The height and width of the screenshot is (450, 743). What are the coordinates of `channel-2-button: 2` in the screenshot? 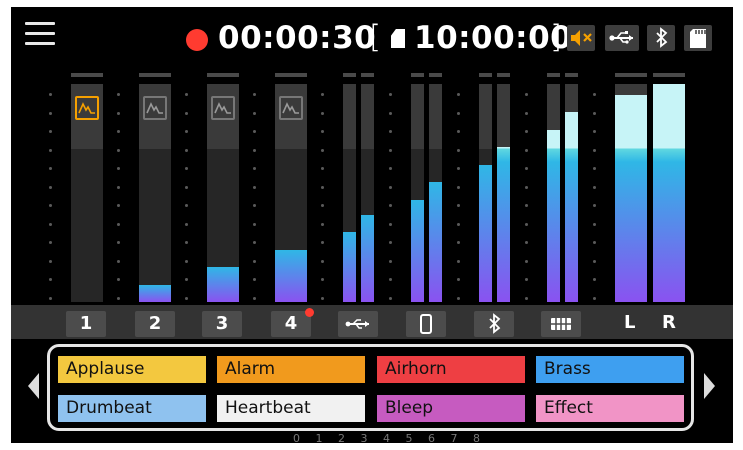 It's located at (155, 324).